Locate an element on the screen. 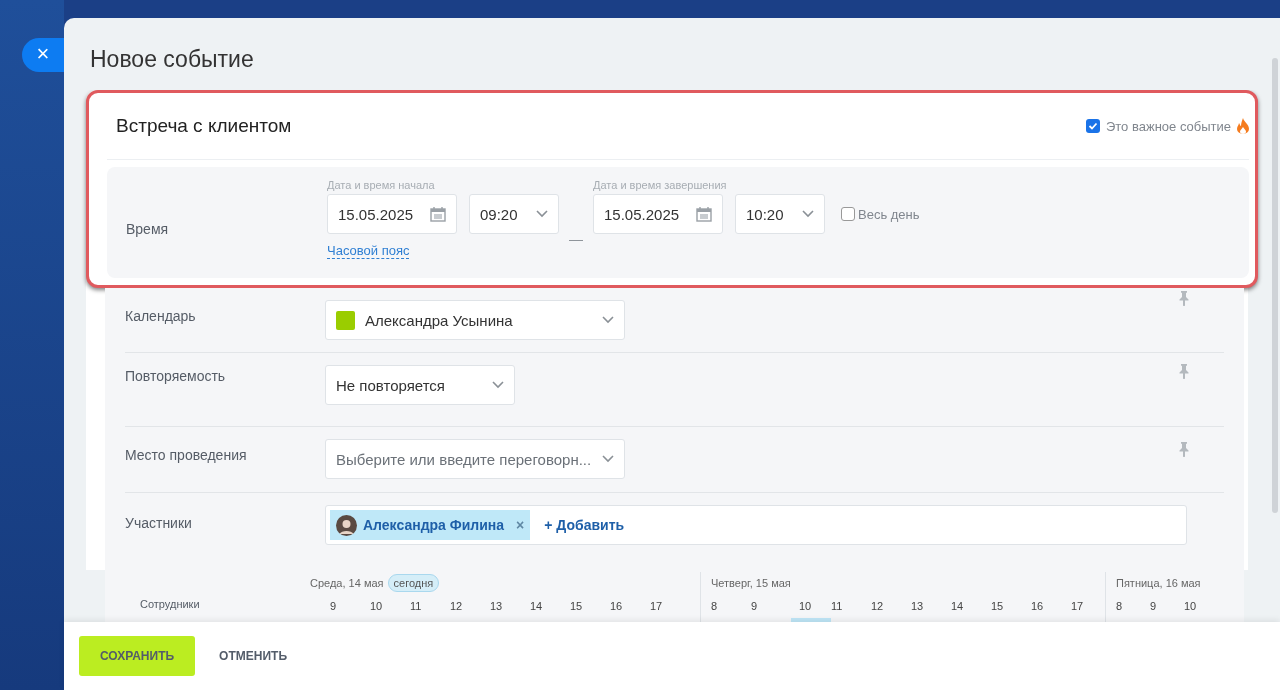 This screenshot has width=1280, height=690. field-caption: Дата и время завершения is located at coordinates (660, 186).